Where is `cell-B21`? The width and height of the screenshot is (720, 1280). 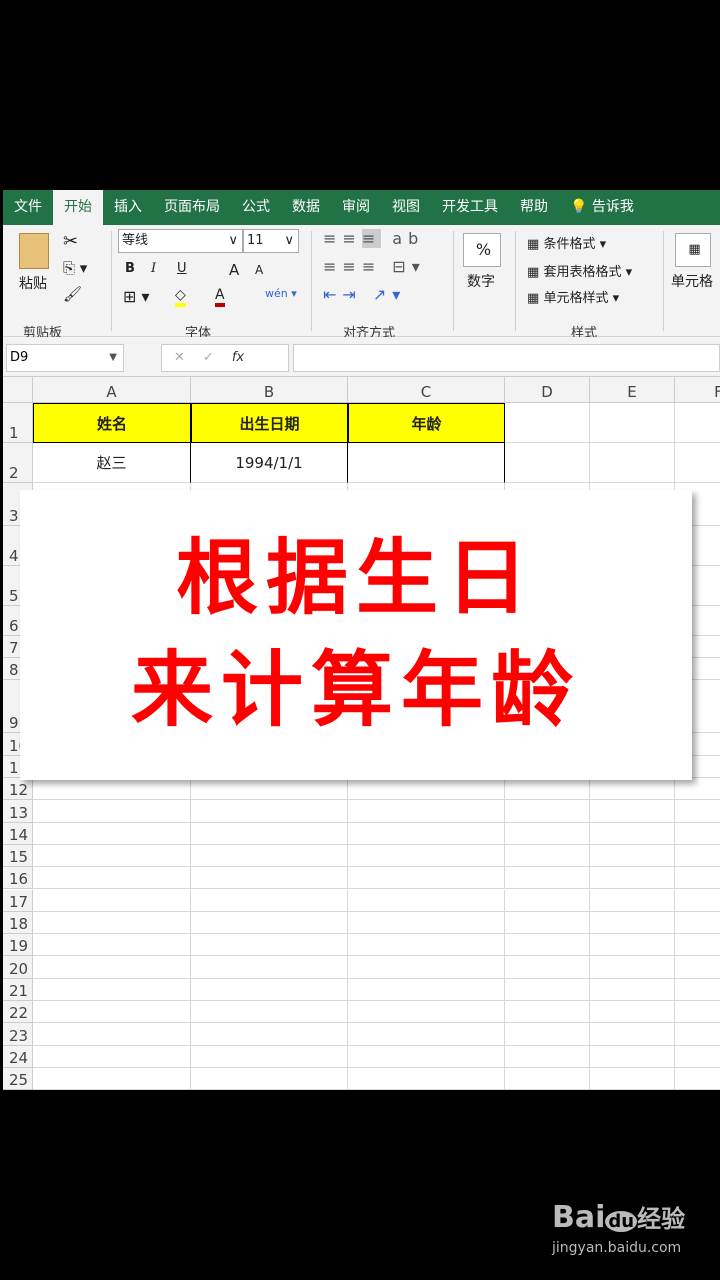
cell-B21 is located at coordinates (269, 989).